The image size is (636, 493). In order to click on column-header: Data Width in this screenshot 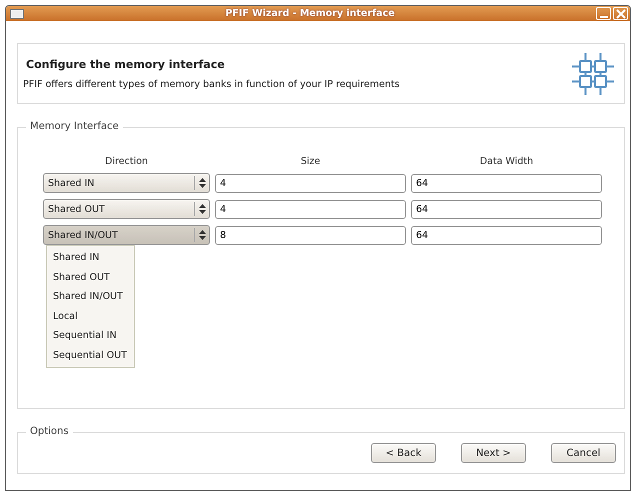, I will do `click(506, 161)`.